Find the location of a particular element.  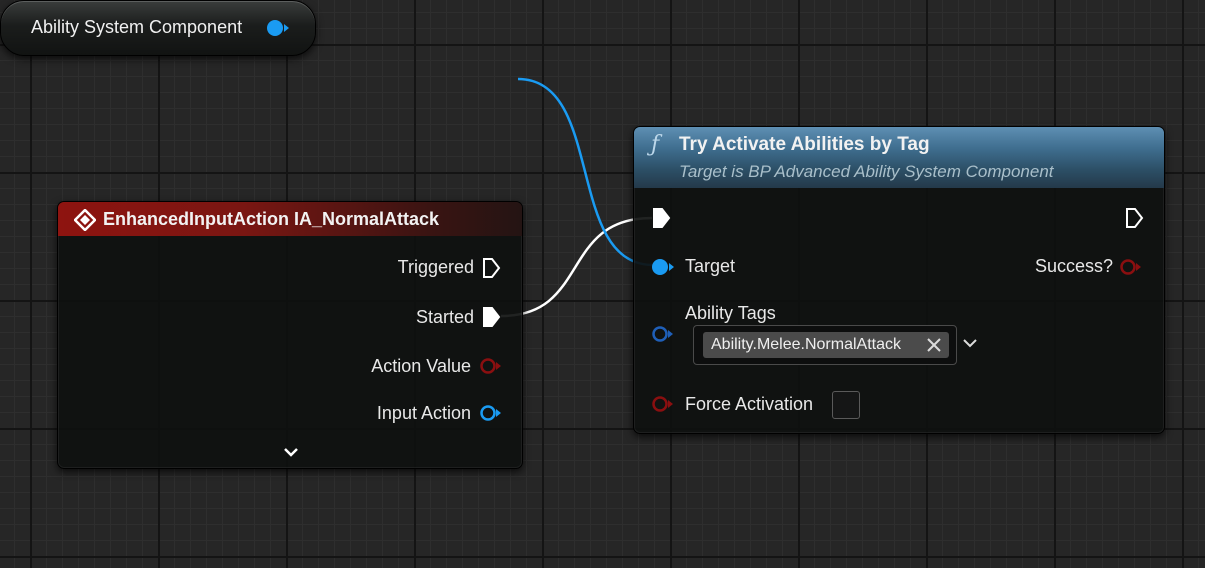

ability-tags-pin-icon is located at coordinates (663, 334).